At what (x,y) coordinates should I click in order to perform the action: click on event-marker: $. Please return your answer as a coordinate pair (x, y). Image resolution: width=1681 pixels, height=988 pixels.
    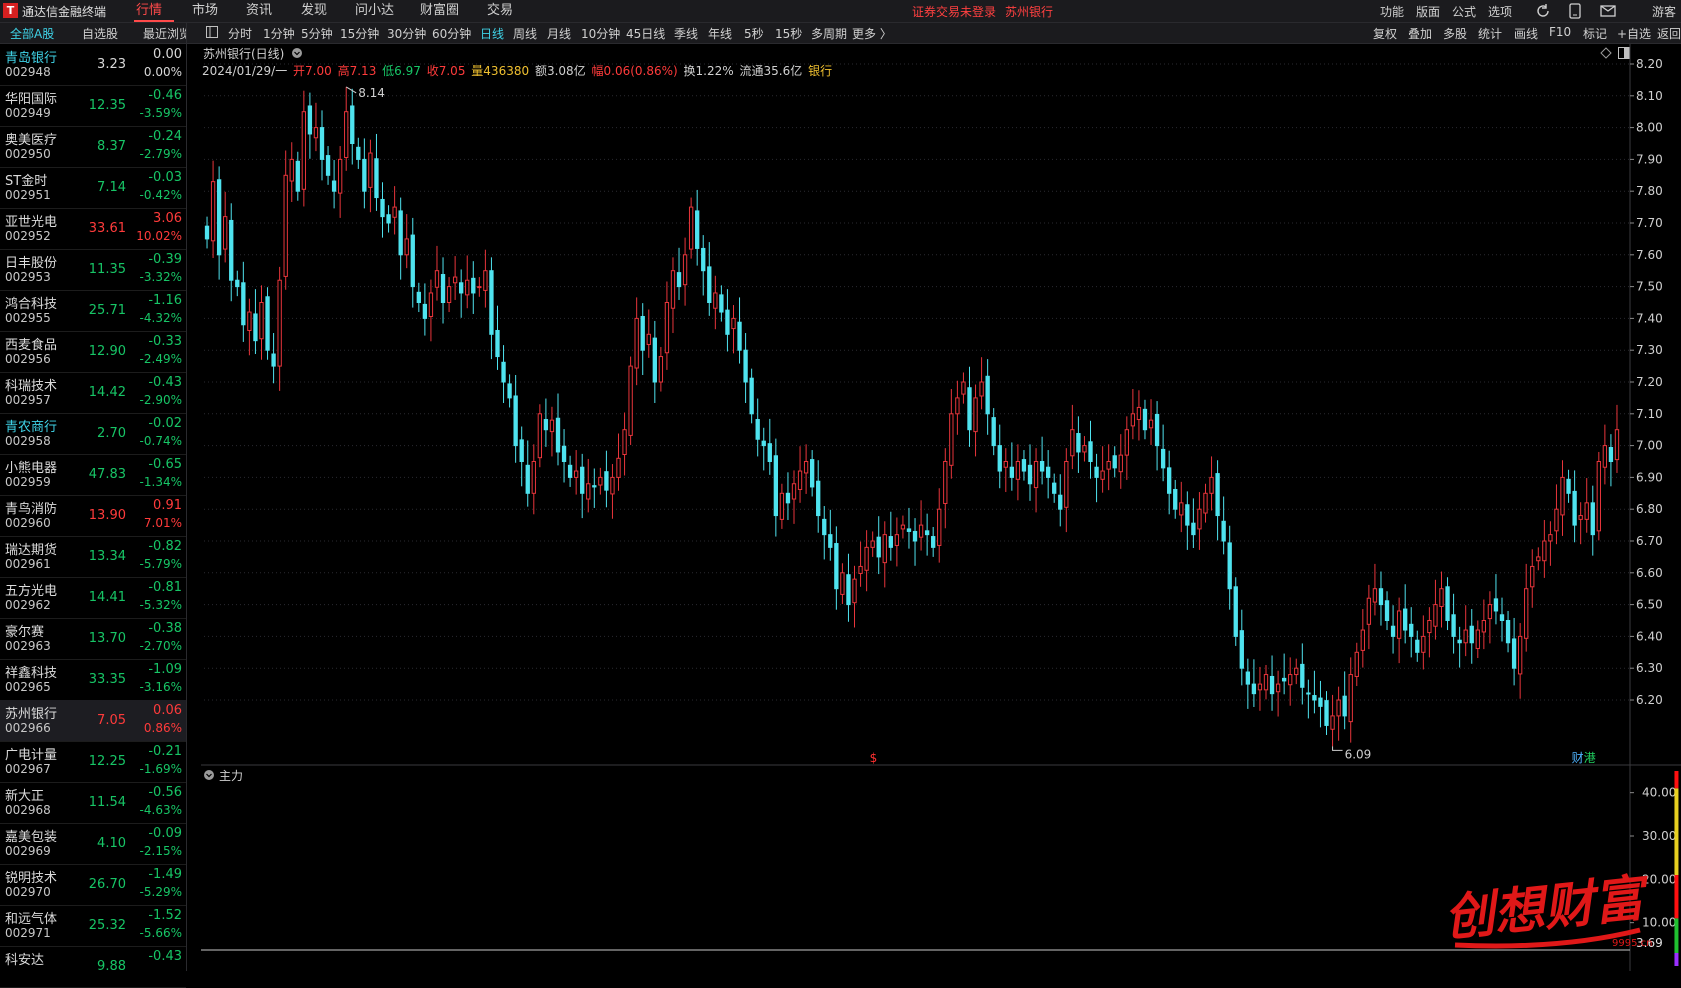
    Looking at the image, I should click on (874, 758).